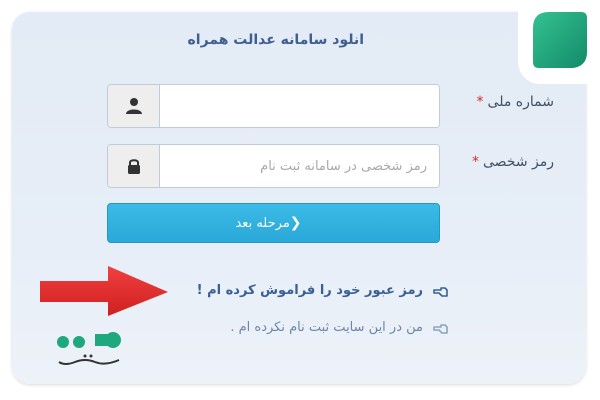  I want to click on brand-logo-icon, so click(560, 40).